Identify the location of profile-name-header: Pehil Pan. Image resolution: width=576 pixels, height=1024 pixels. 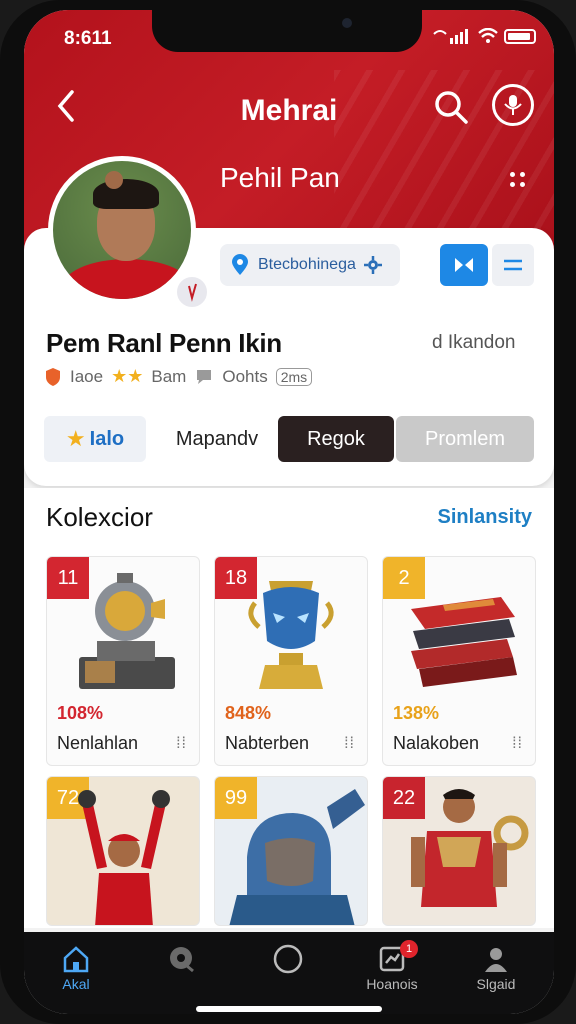
(280, 177).